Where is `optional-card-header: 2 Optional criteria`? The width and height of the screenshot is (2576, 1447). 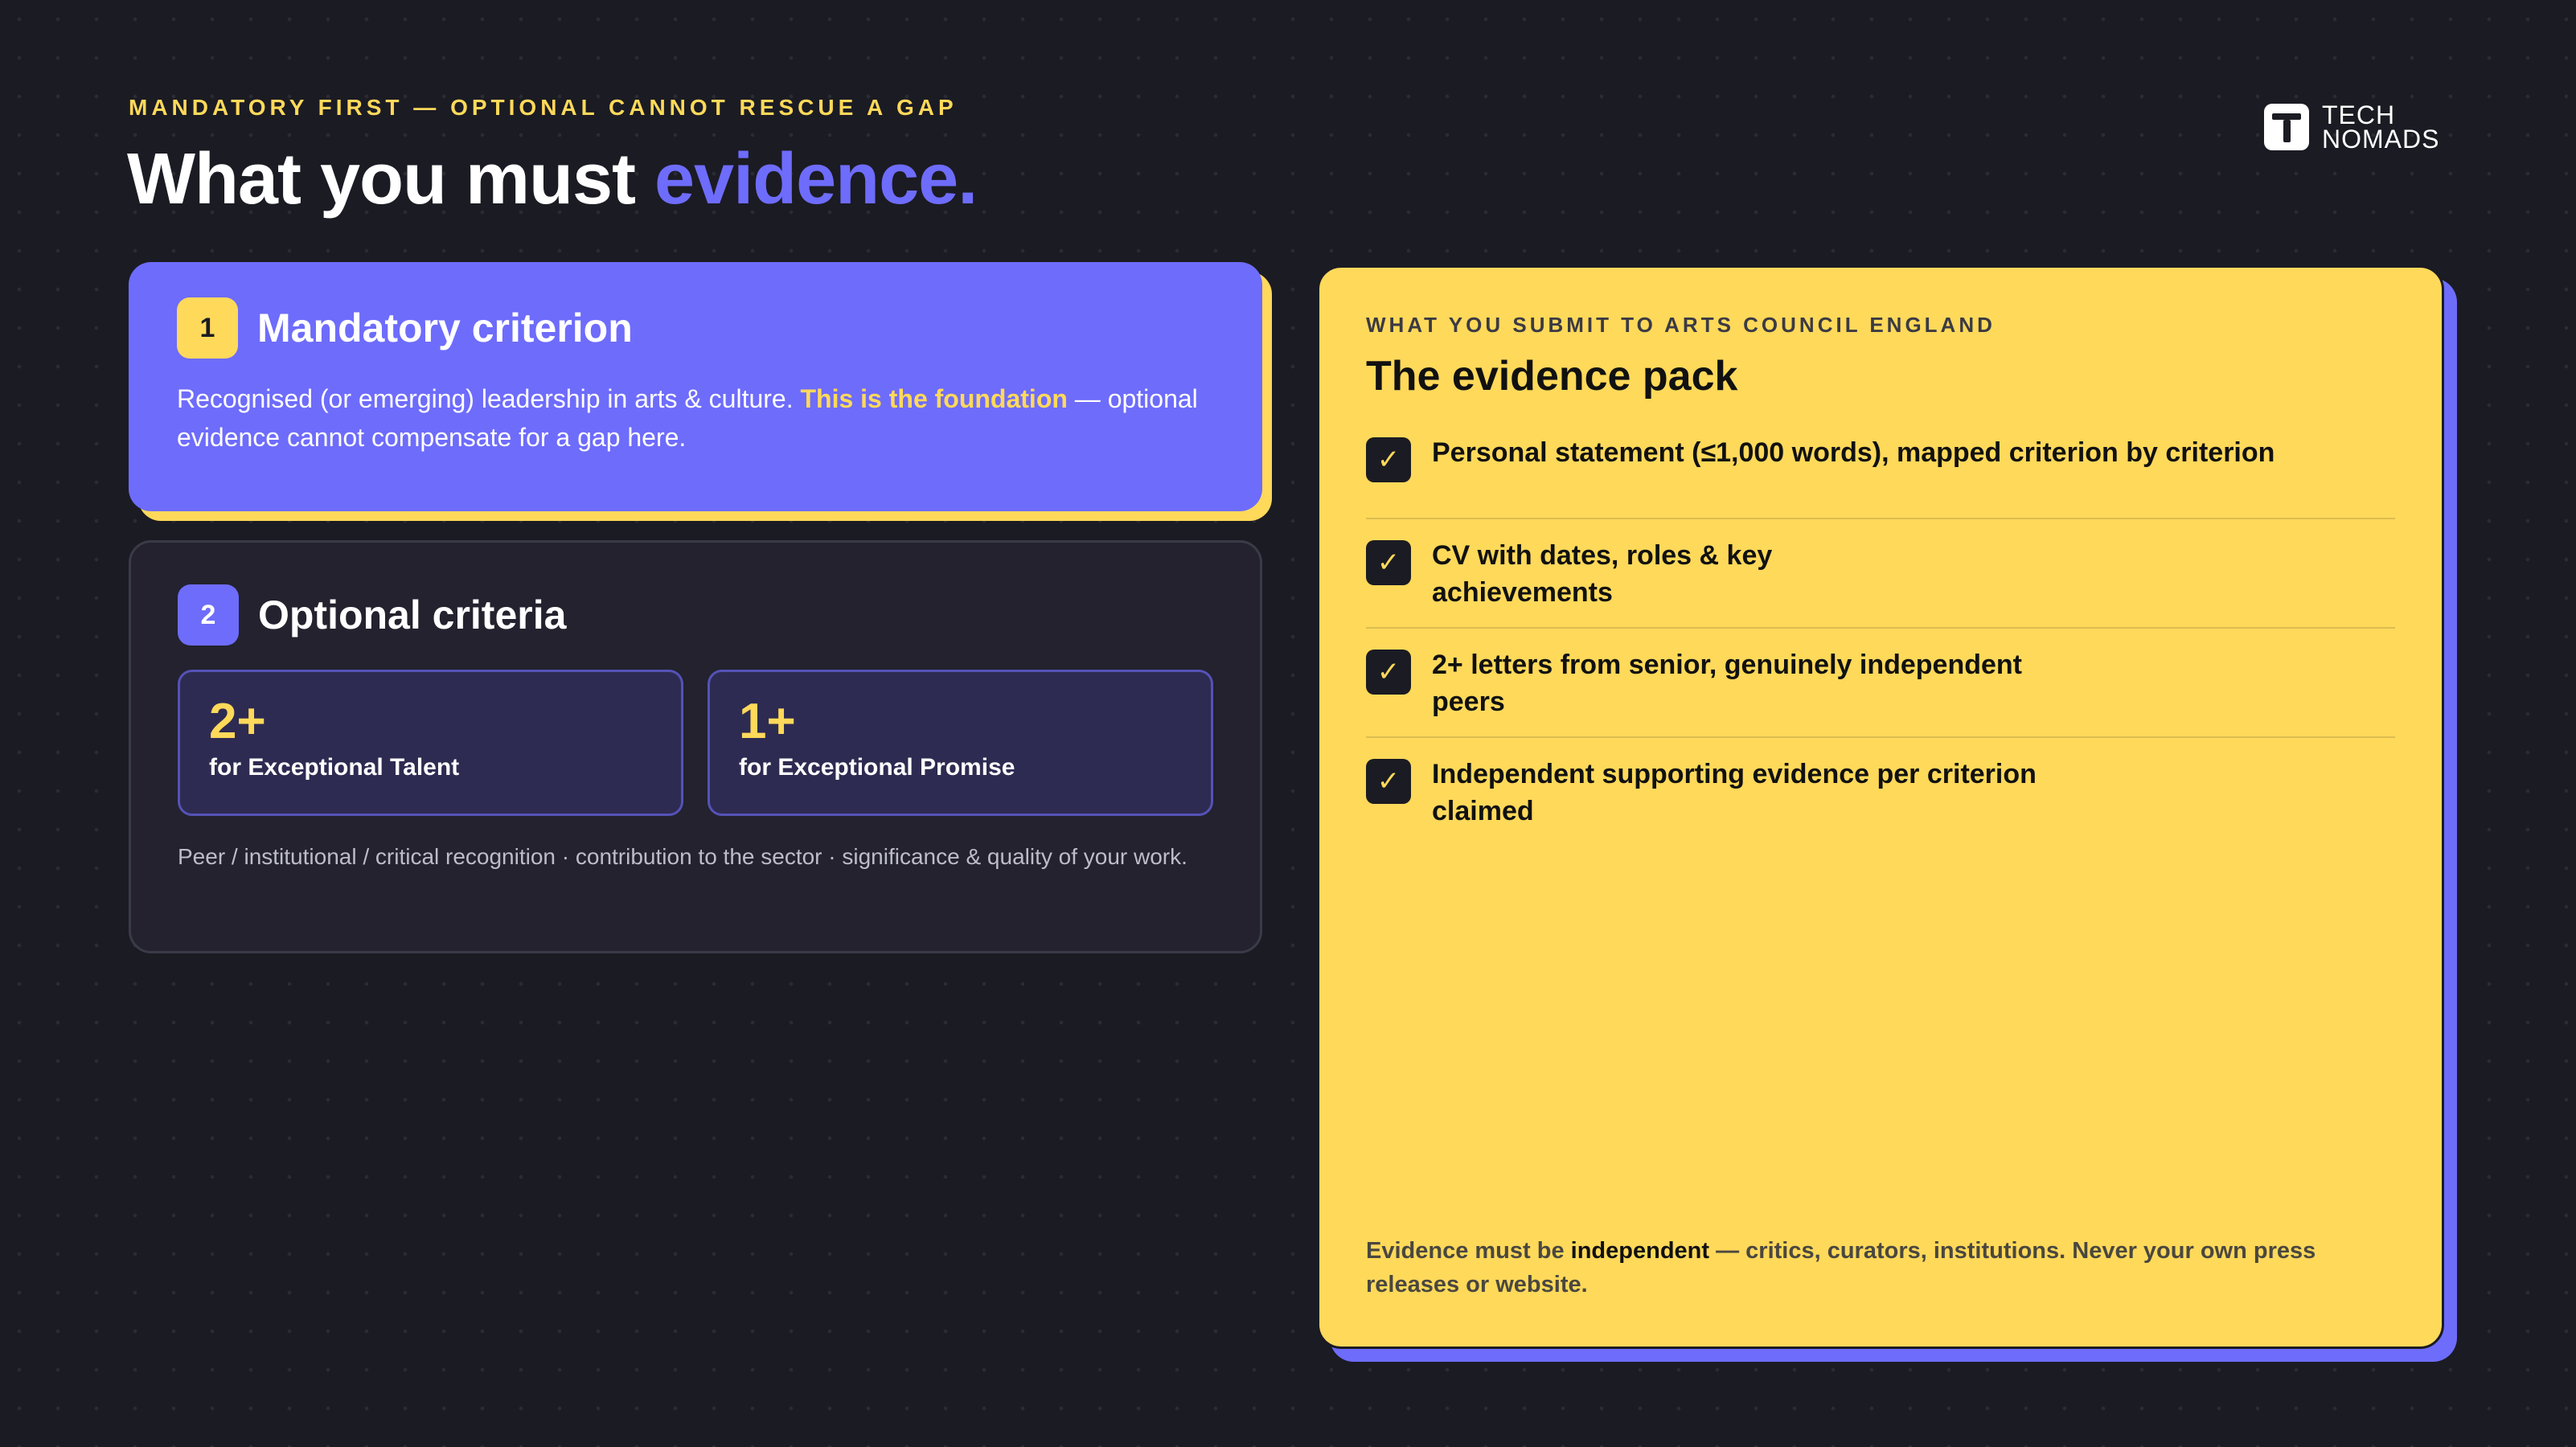
optional-card-header: 2 Optional criteria is located at coordinates (695, 615).